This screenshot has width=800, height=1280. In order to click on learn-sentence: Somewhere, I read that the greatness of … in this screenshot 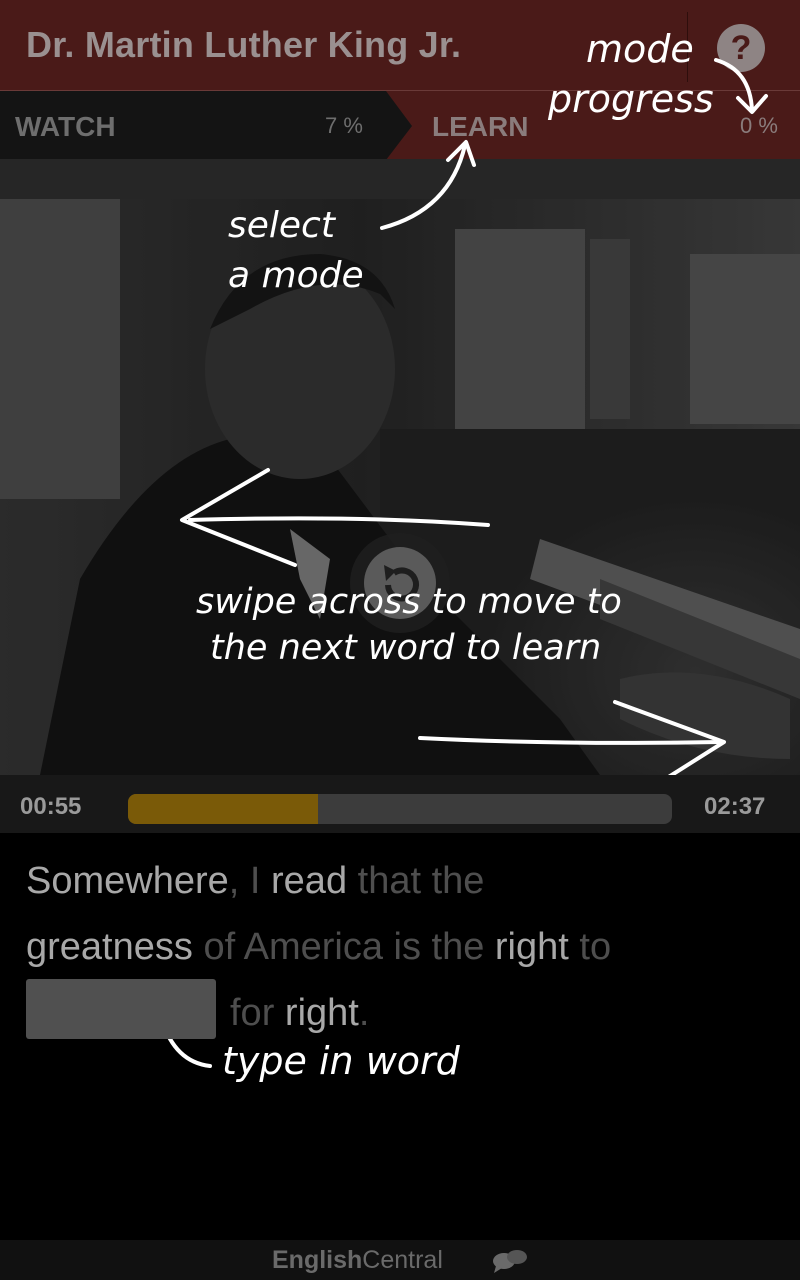, I will do `click(406, 947)`.